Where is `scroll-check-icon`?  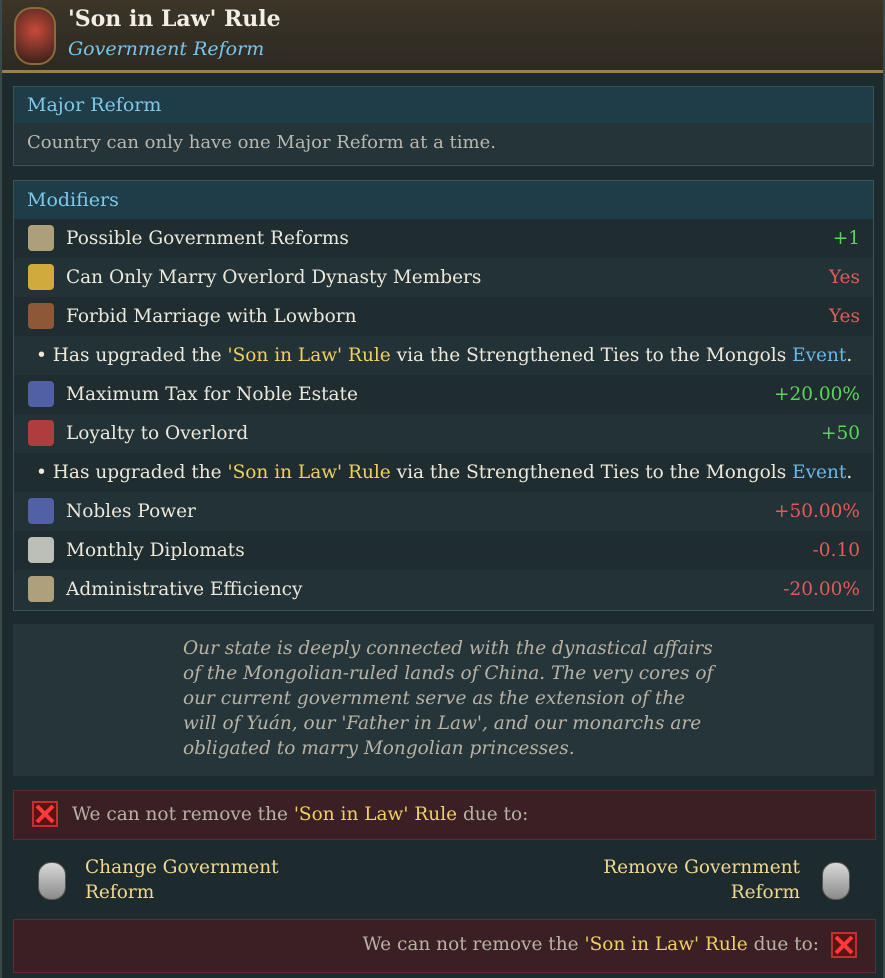
scroll-check-icon is located at coordinates (41, 589).